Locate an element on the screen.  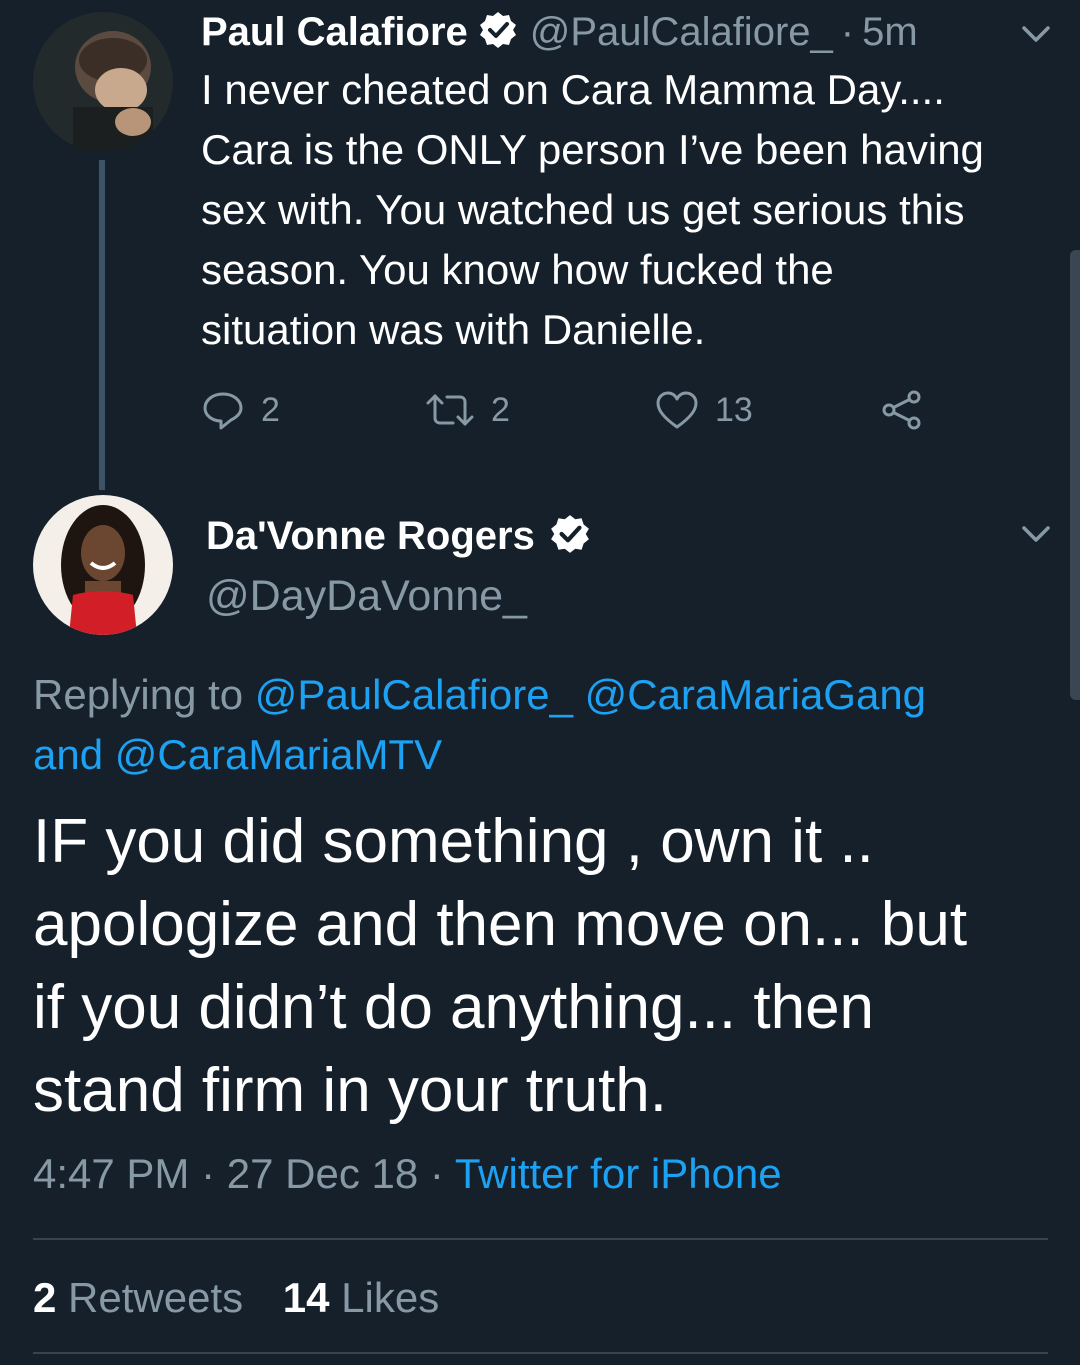
main-text-line: if you didn’t do anything... then is located at coordinates (454, 1007).